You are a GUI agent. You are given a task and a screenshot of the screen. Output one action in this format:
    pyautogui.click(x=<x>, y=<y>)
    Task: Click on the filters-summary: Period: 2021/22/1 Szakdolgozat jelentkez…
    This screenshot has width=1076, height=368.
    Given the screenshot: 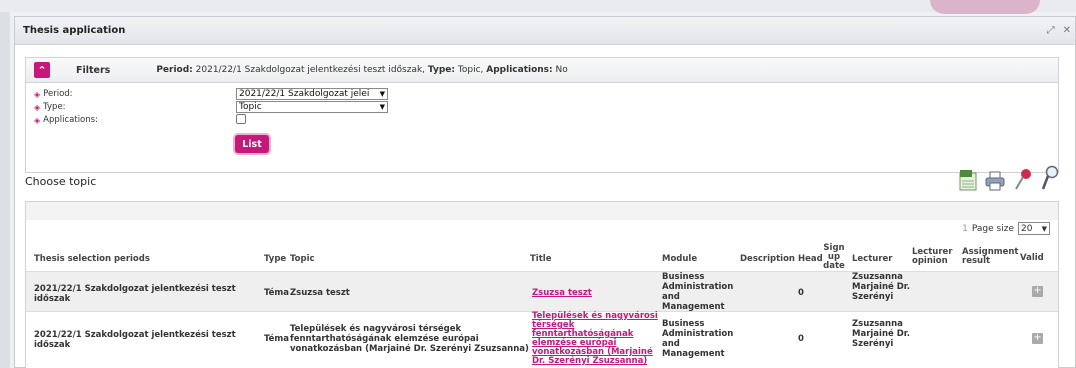 What is the action you would take?
    pyautogui.click(x=362, y=70)
    